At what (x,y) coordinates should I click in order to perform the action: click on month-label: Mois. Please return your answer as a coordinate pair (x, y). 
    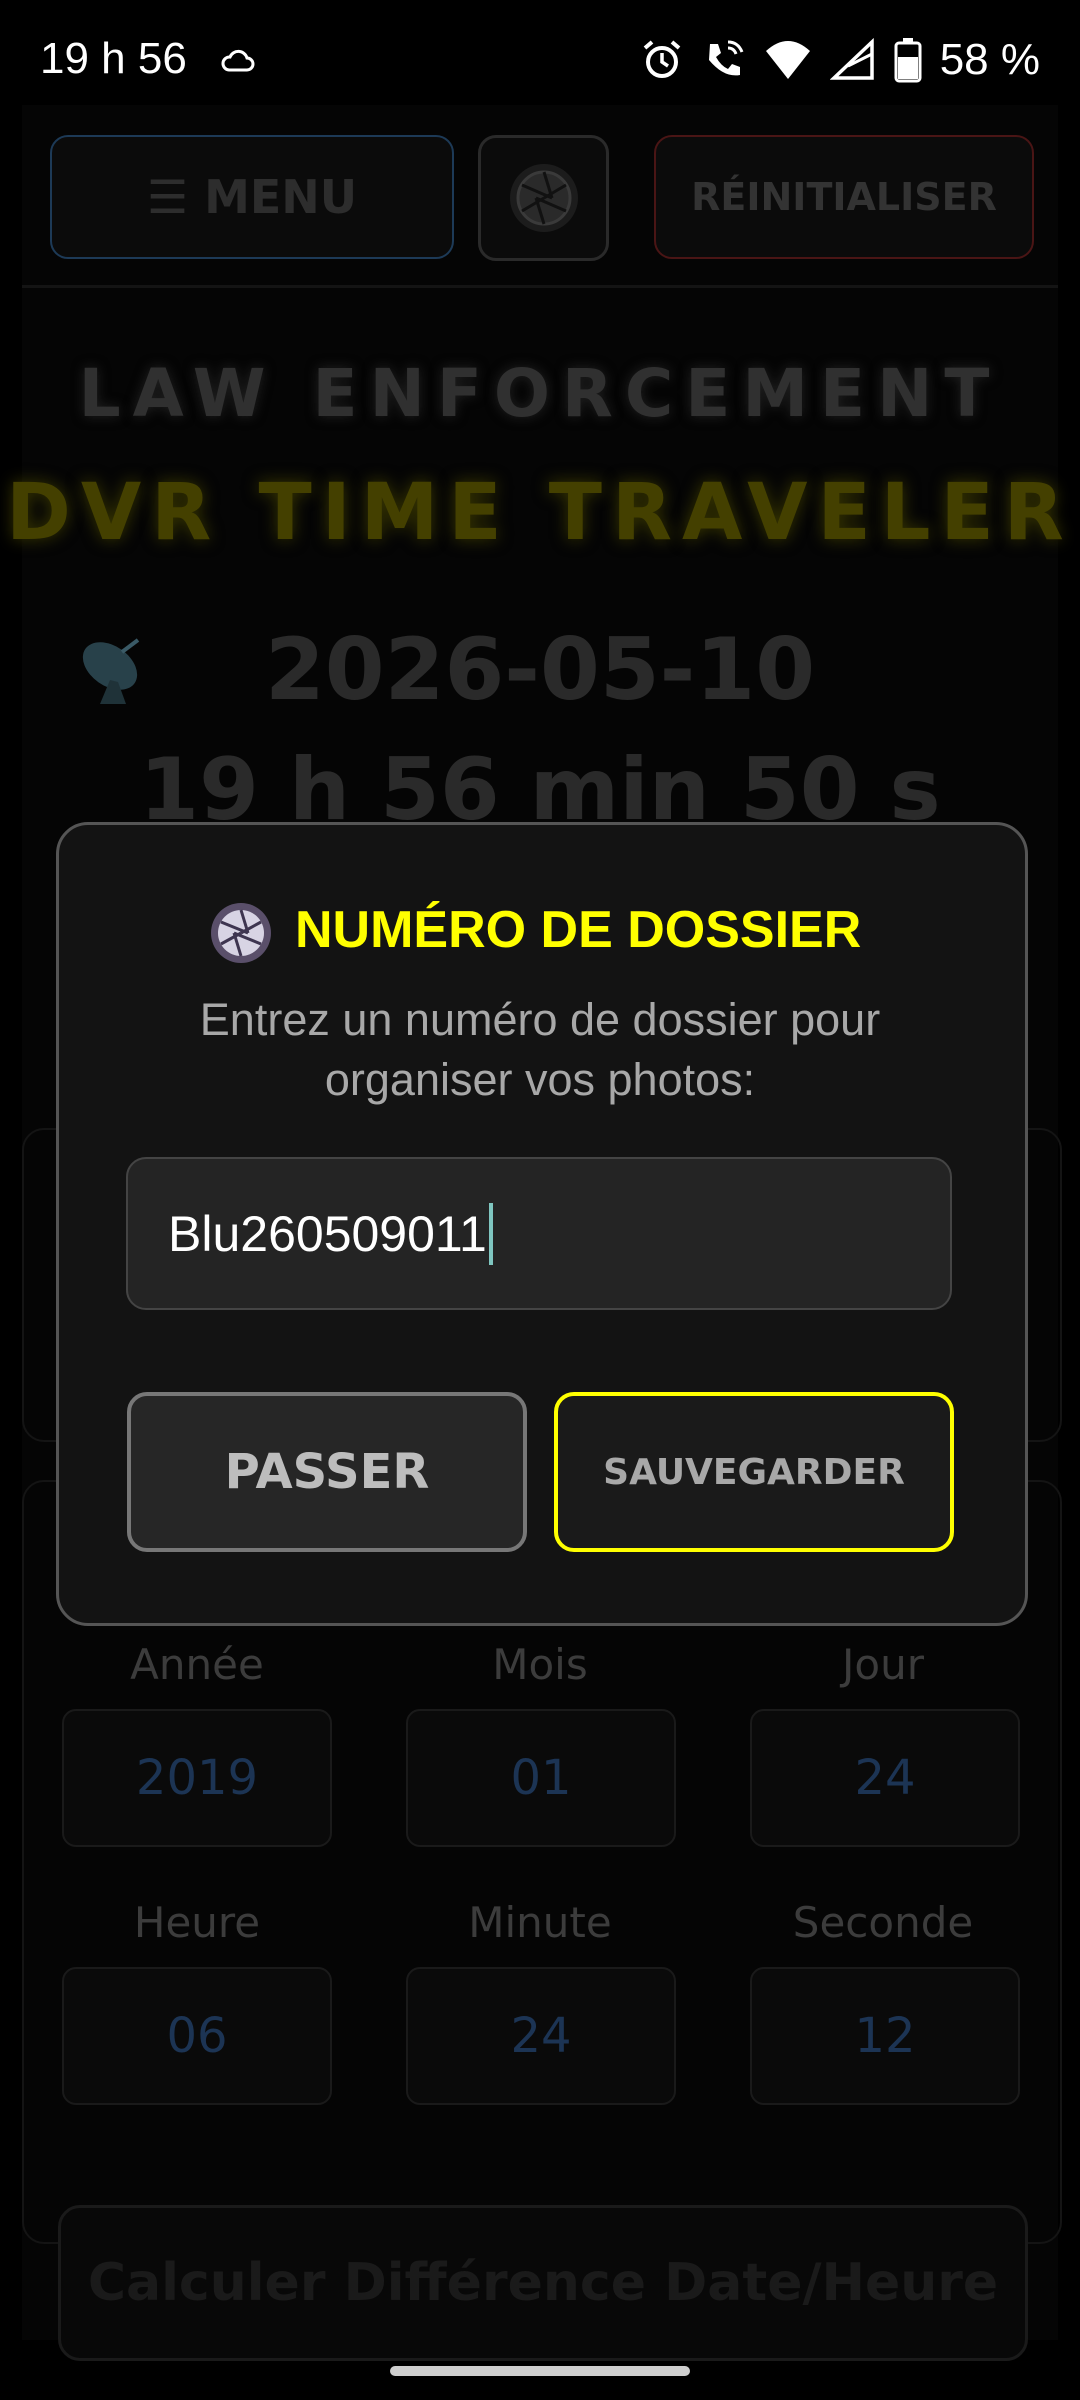
    Looking at the image, I should click on (540, 1664).